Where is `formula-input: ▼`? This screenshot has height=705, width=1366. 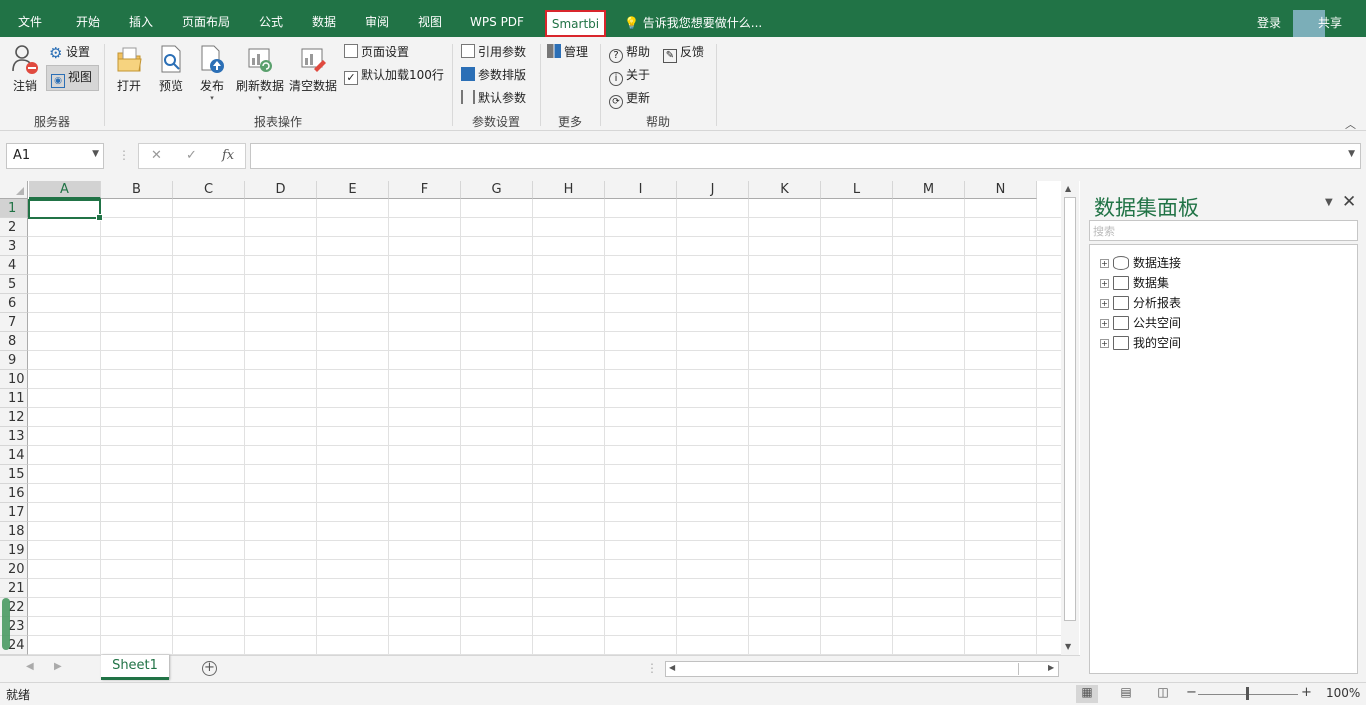 formula-input: ▼ is located at coordinates (805, 156).